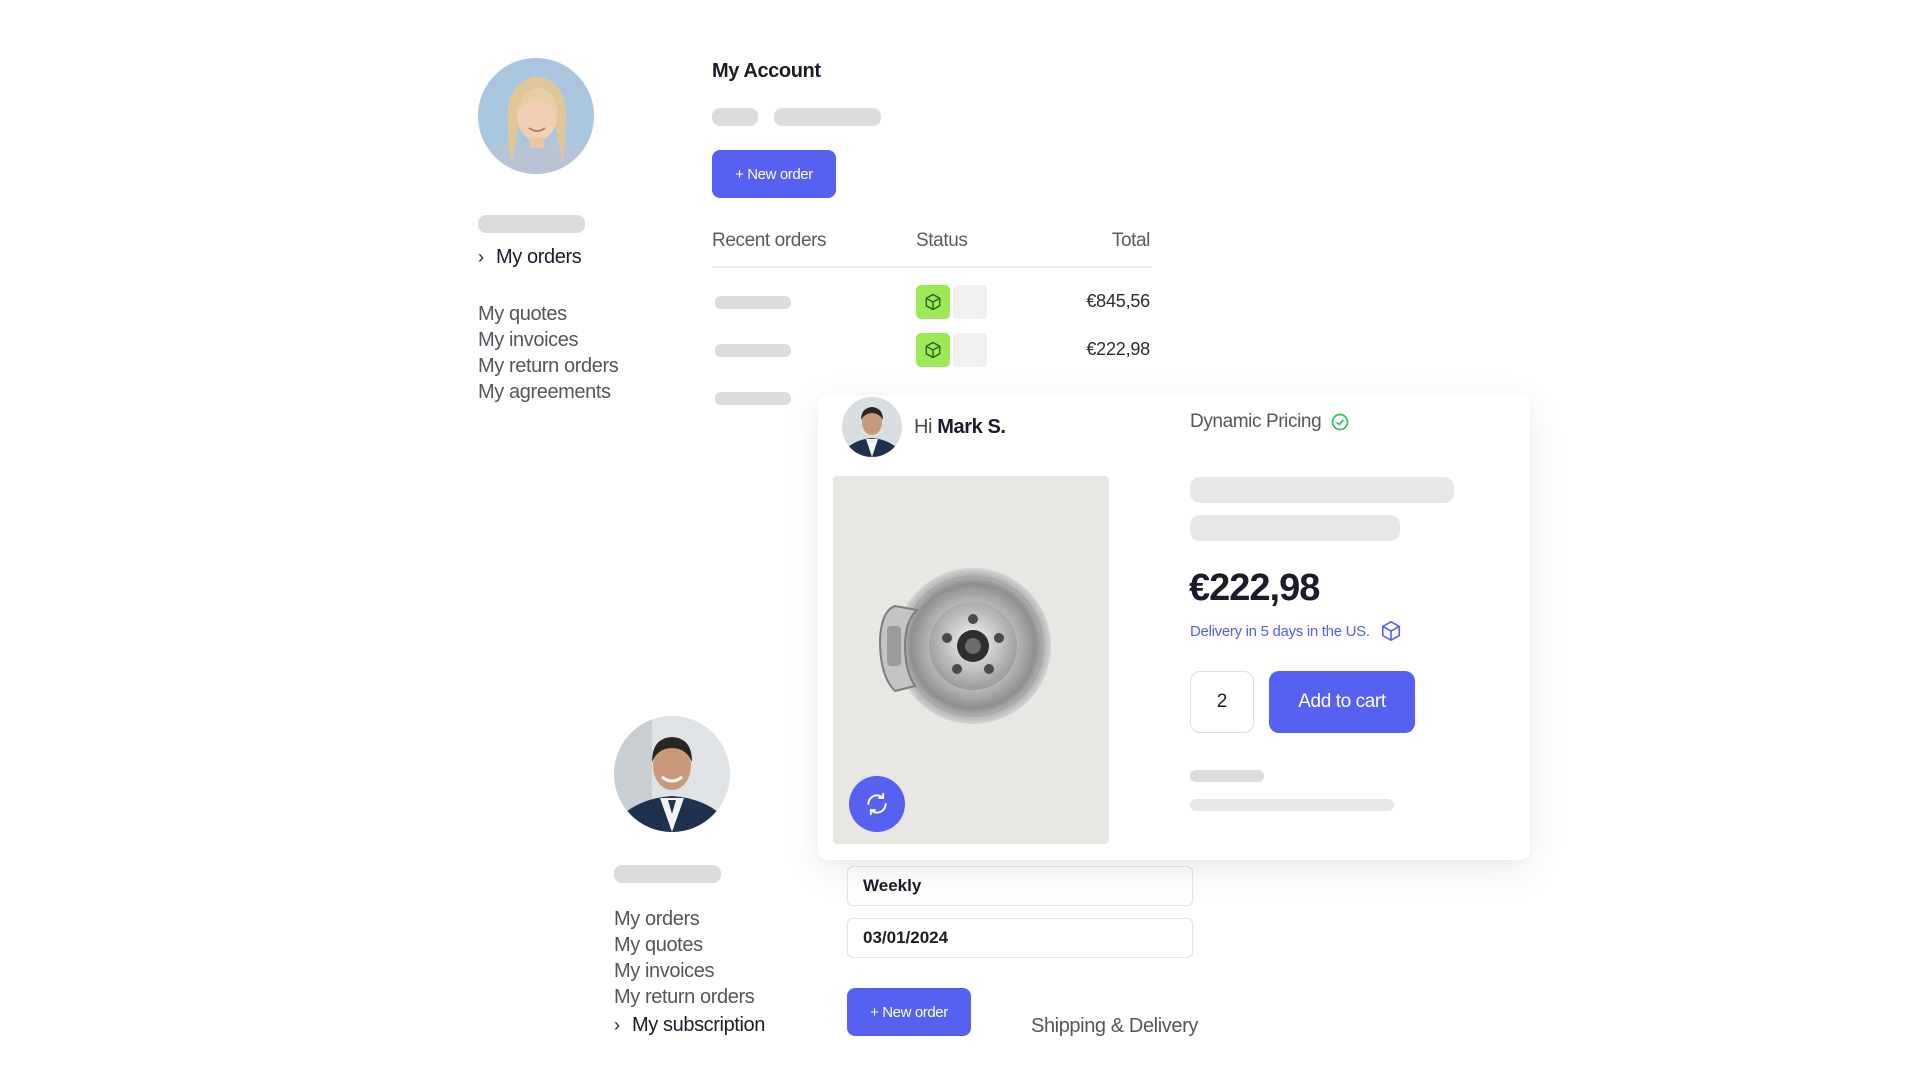  Describe the element at coordinates (1342, 702) in the screenshot. I see `add-to-cart-button: Add to cart` at that location.